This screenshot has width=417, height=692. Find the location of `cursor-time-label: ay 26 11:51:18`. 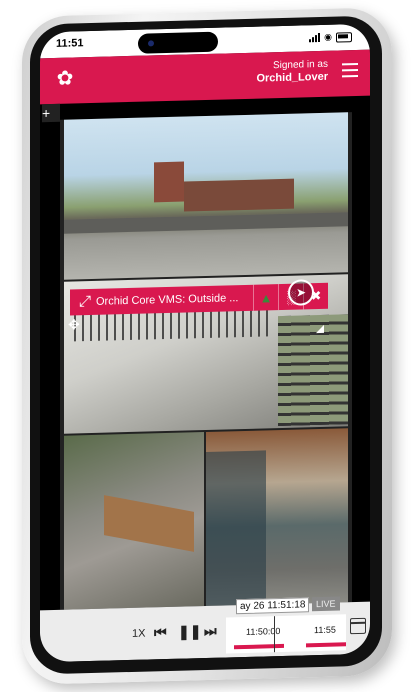

cursor-time-label: ay 26 11:51:18 is located at coordinates (273, 606).